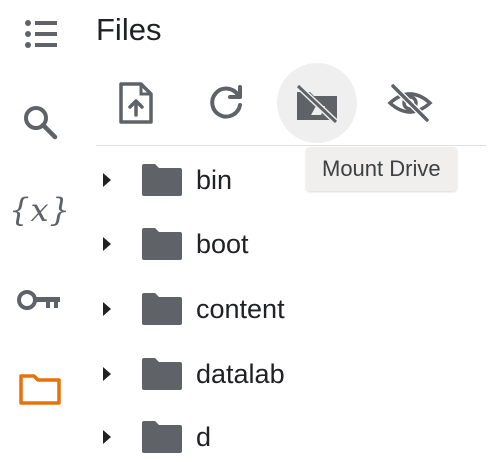 The image size is (500, 462). I want to click on variables-icon: {x}, so click(40, 210).